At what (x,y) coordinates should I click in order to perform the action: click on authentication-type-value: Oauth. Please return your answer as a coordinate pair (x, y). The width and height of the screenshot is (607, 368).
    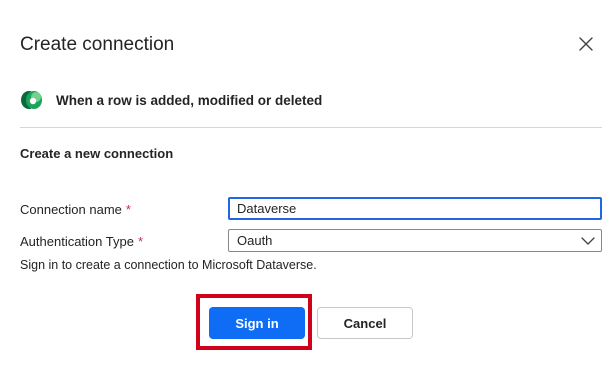
    Looking at the image, I should click on (255, 240).